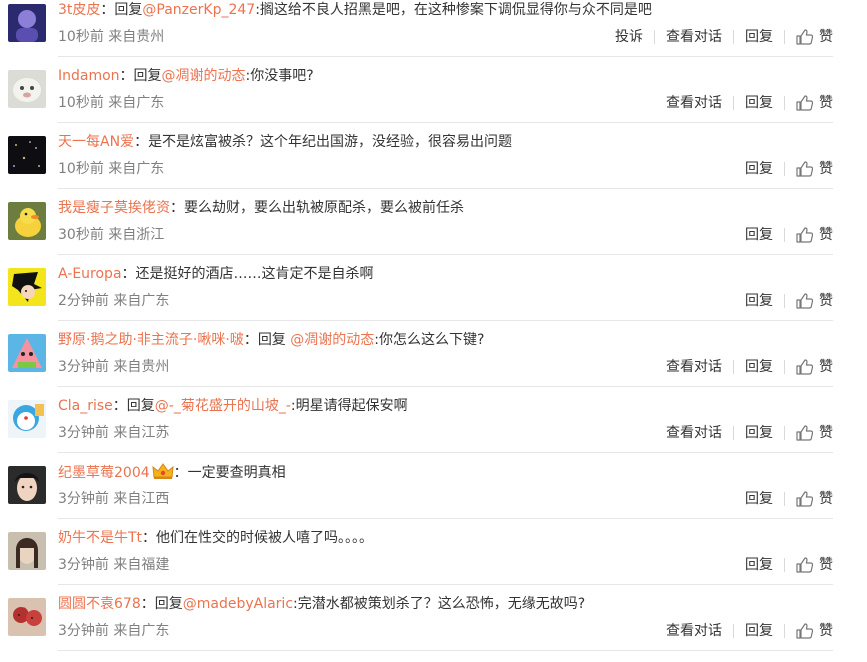  I want to click on comment-username: A-Europa, so click(90, 274).